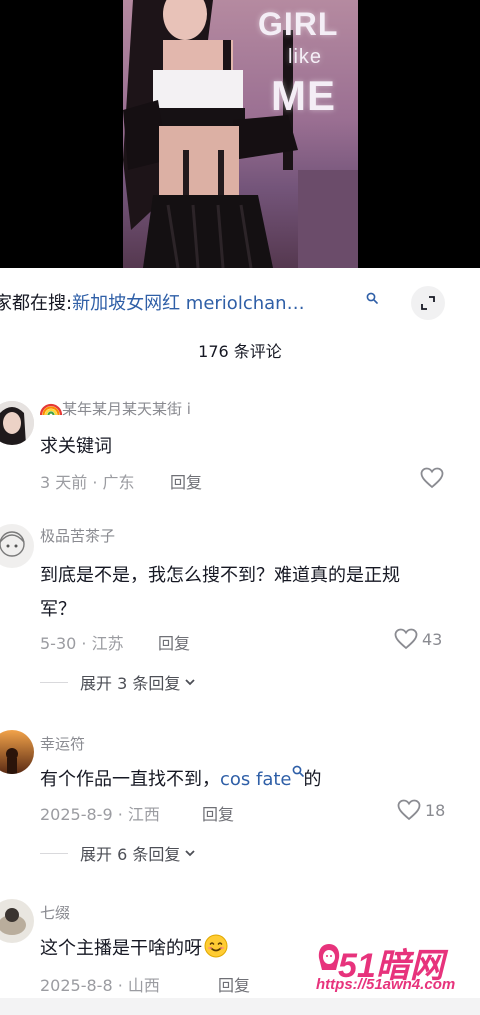 The height and width of the screenshot is (1015, 480). Describe the element at coordinates (305, 57) in the screenshot. I see `video-overlay-like: like` at that location.